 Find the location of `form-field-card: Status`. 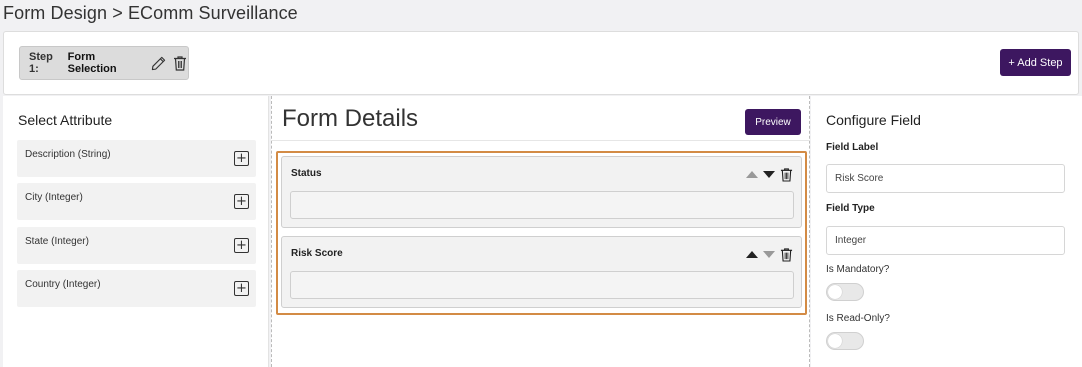

form-field-card: Status is located at coordinates (541, 192).